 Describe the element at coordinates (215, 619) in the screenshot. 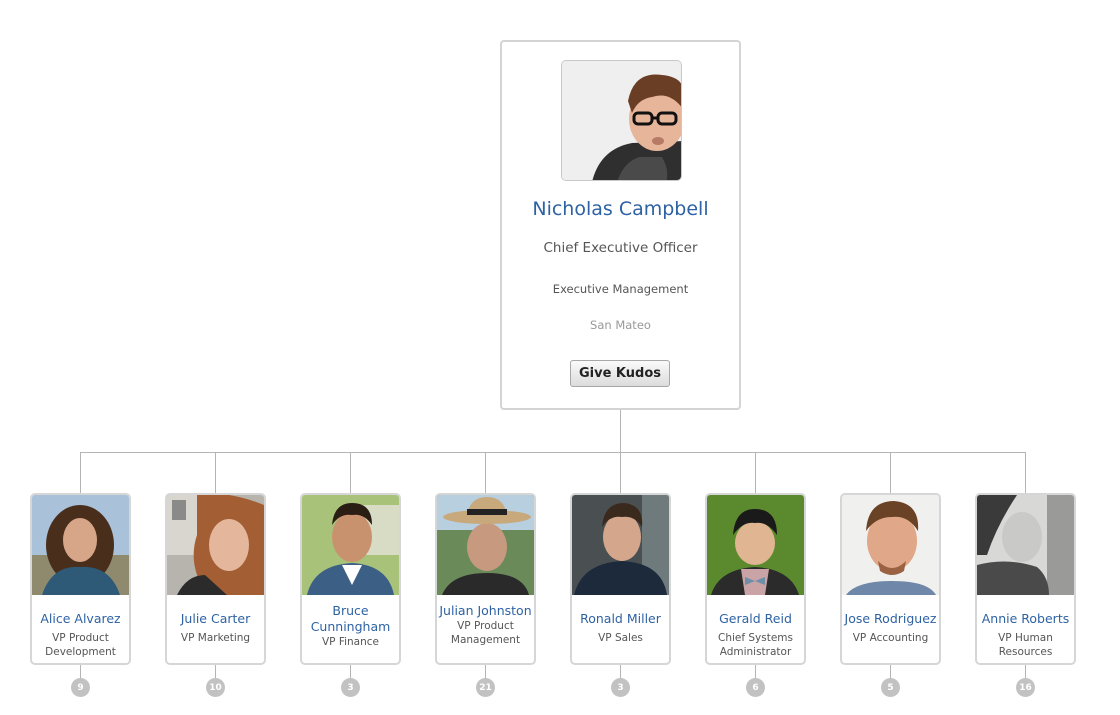

I see `employee-name: Julie Carter` at that location.